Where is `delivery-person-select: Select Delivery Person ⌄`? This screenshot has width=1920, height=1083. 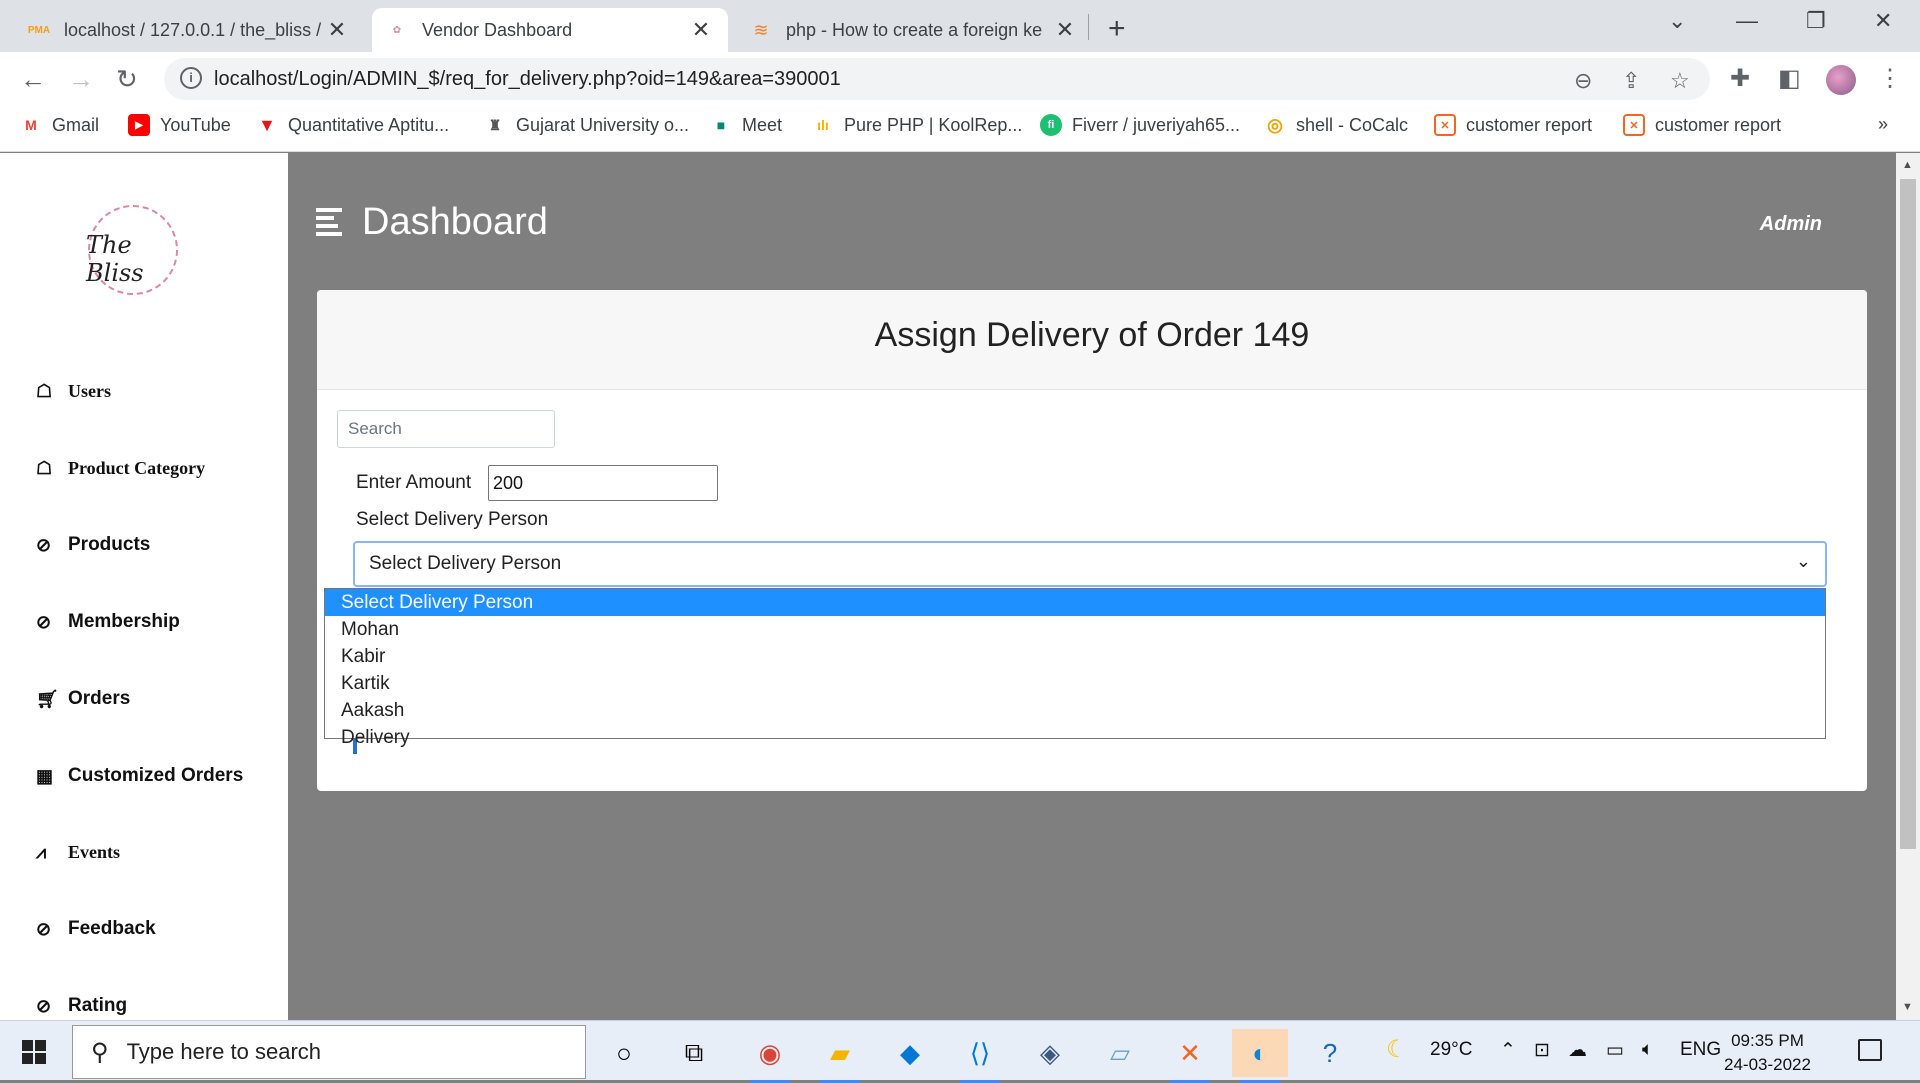
delivery-person-select: Select Delivery Person ⌄ is located at coordinates (1090, 564).